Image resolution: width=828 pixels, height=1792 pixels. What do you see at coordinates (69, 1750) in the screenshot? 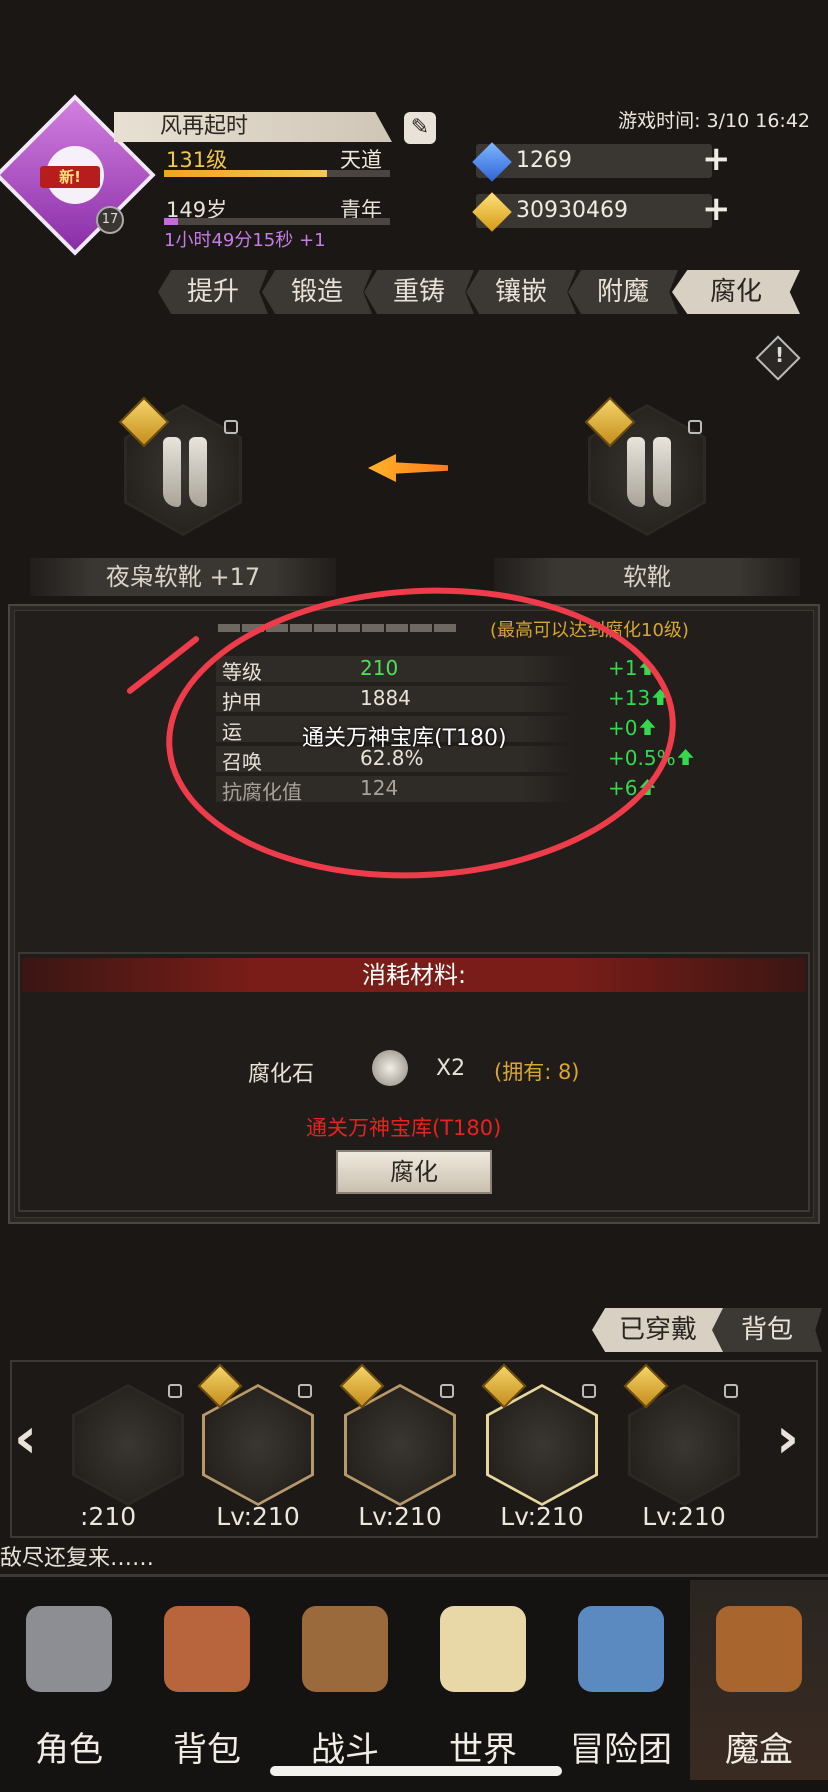
I see `nav-label: 角色` at bounding box center [69, 1750].